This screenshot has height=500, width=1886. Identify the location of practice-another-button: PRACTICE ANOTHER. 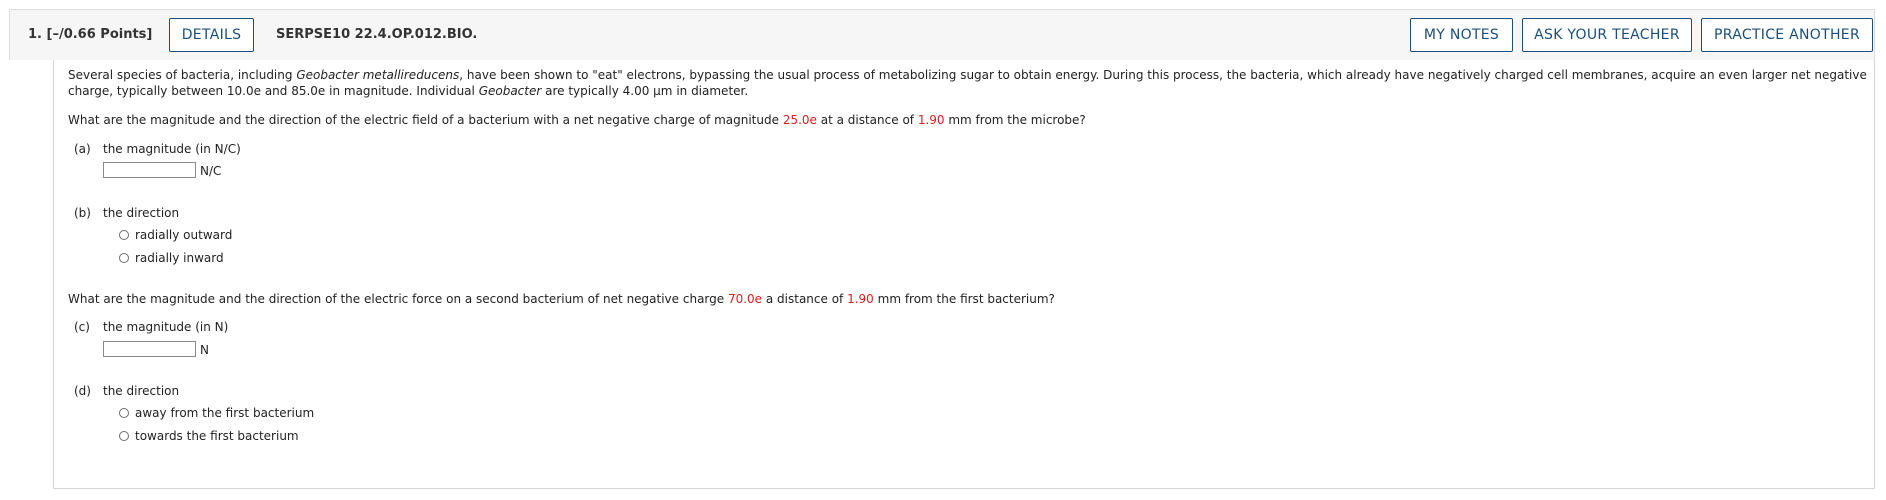
(1787, 35).